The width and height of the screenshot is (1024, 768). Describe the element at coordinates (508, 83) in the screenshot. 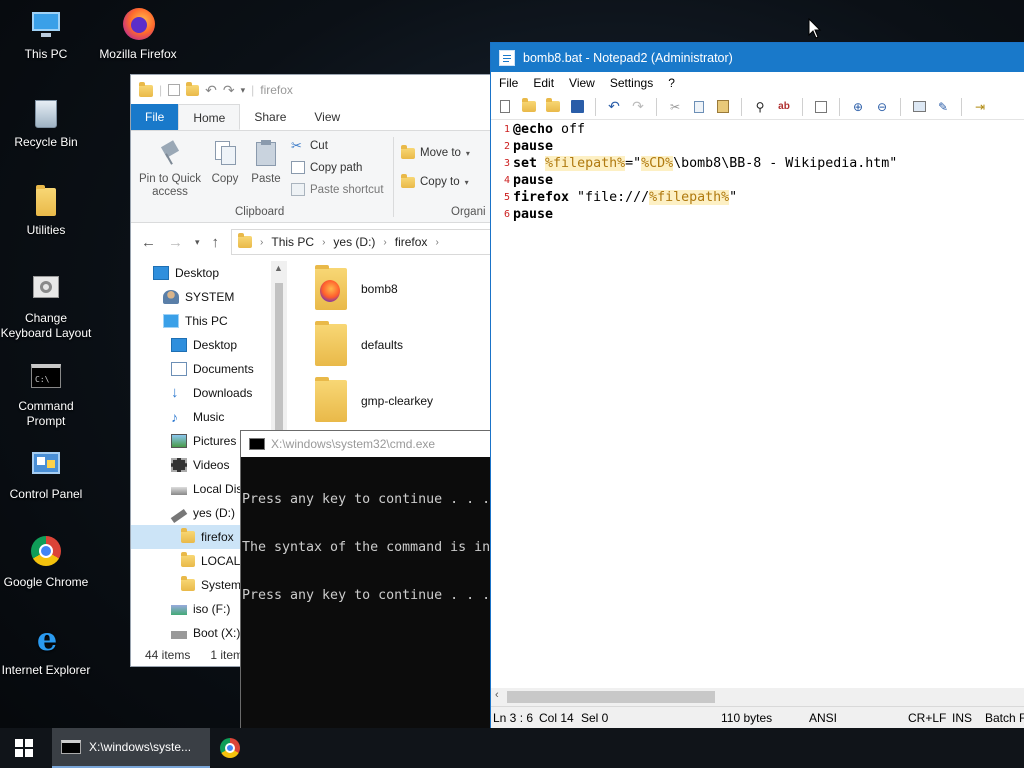

I see `menu-file: File` at that location.